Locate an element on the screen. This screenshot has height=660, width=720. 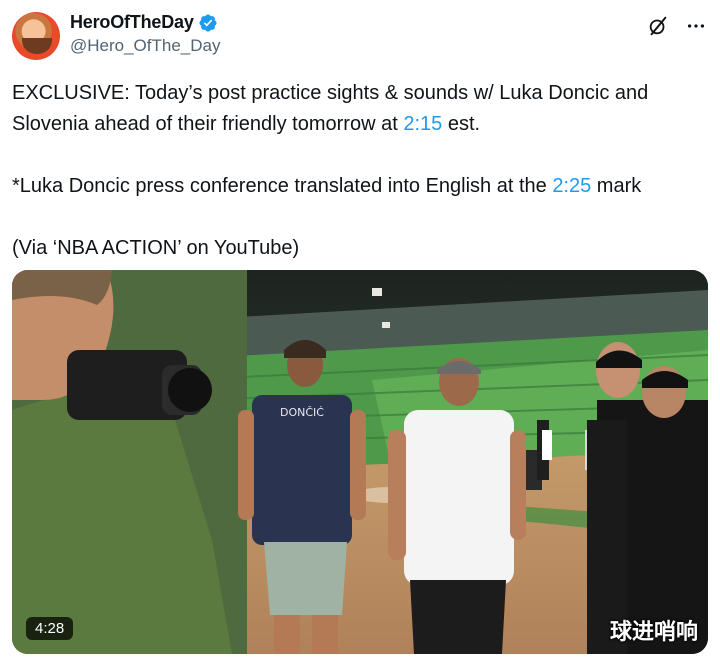
tweet-text-segment: est. is located at coordinates (461, 124).